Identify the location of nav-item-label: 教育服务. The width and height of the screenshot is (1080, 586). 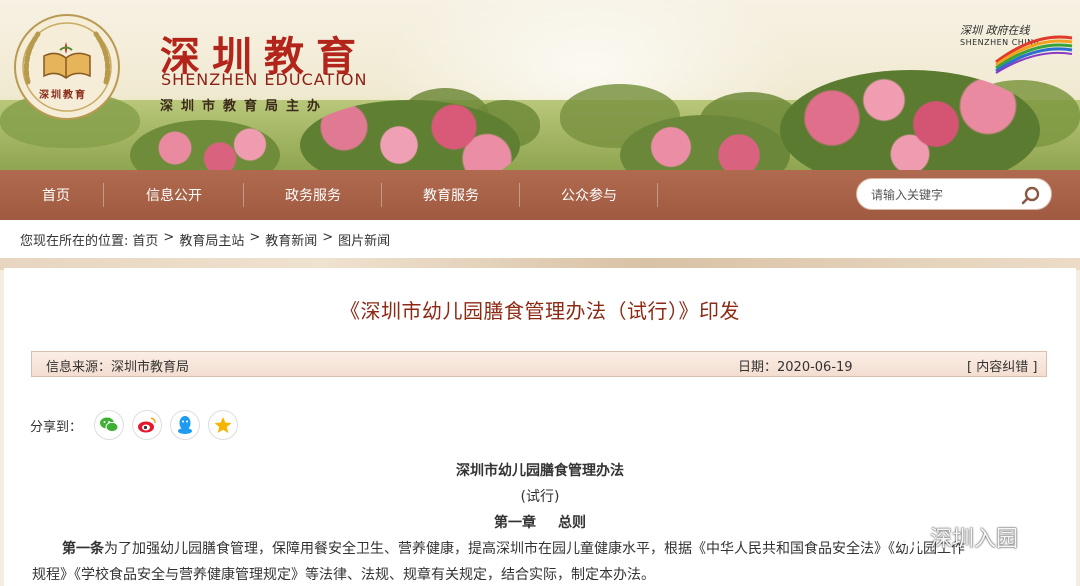
(451, 196).